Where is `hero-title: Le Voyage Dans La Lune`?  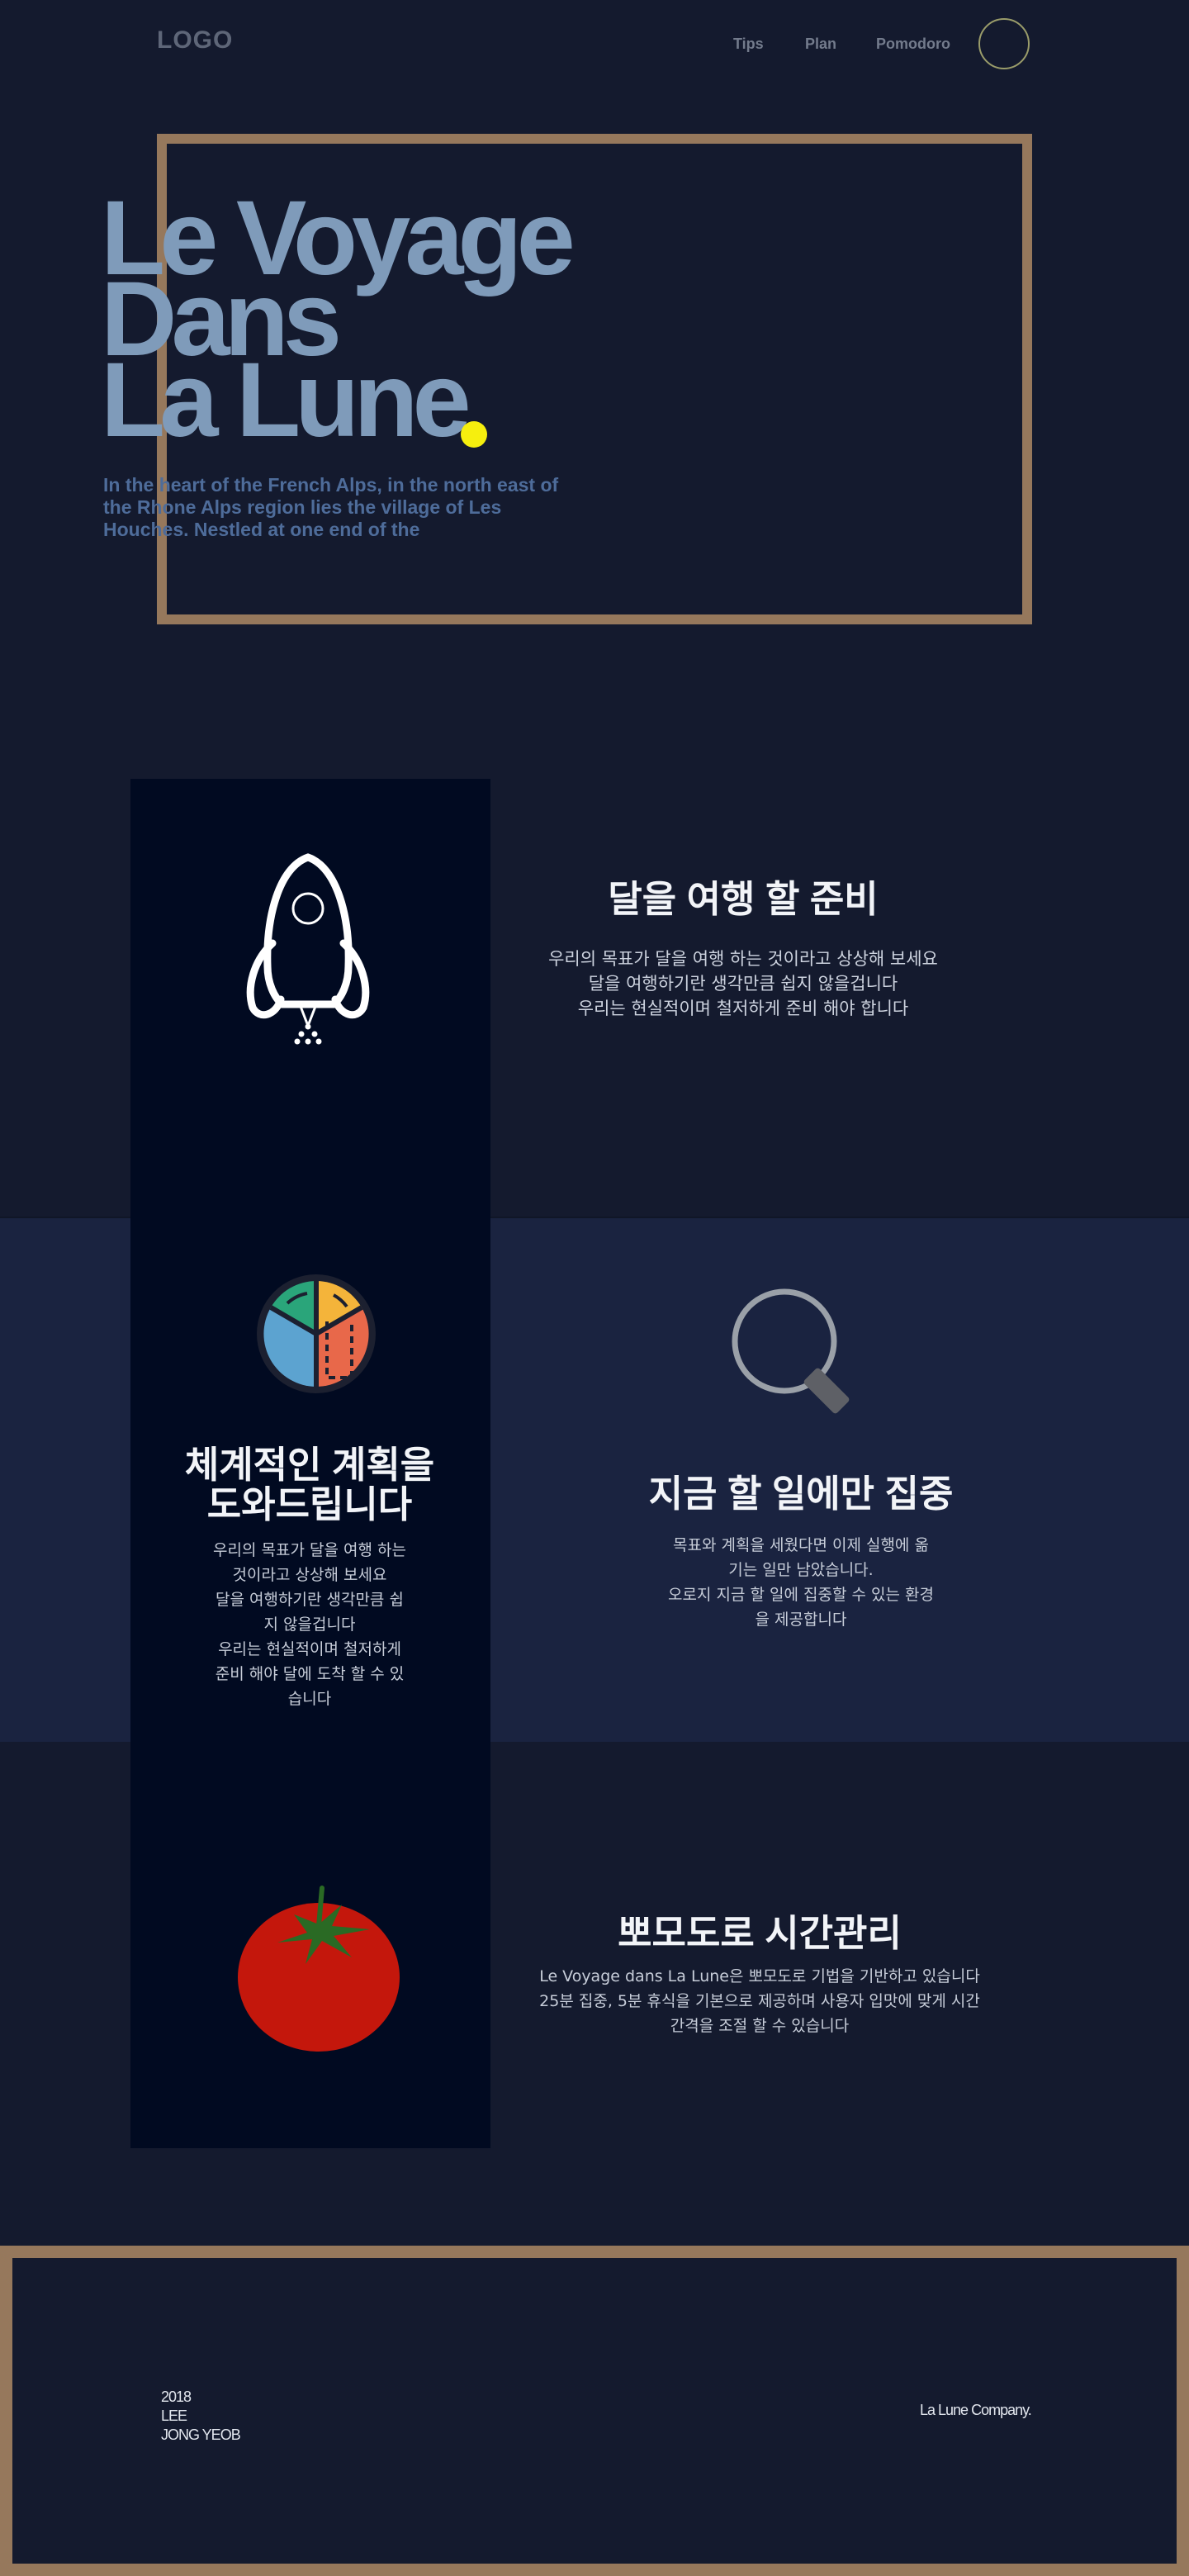
hero-title: Le Voyage Dans La Lune is located at coordinates (338, 322).